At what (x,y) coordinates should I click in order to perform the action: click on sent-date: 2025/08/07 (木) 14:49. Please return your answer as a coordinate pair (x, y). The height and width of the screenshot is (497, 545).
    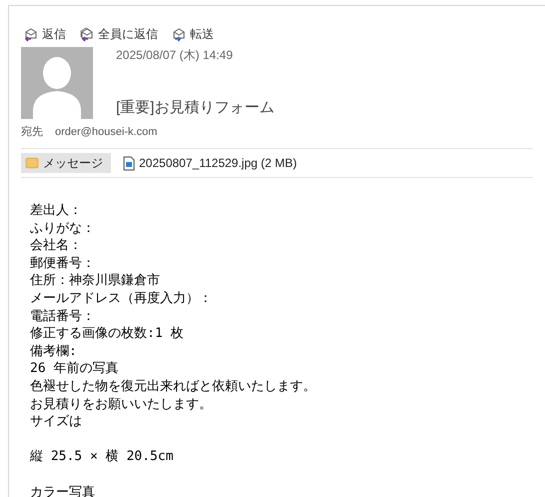
    Looking at the image, I should click on (175, 55).